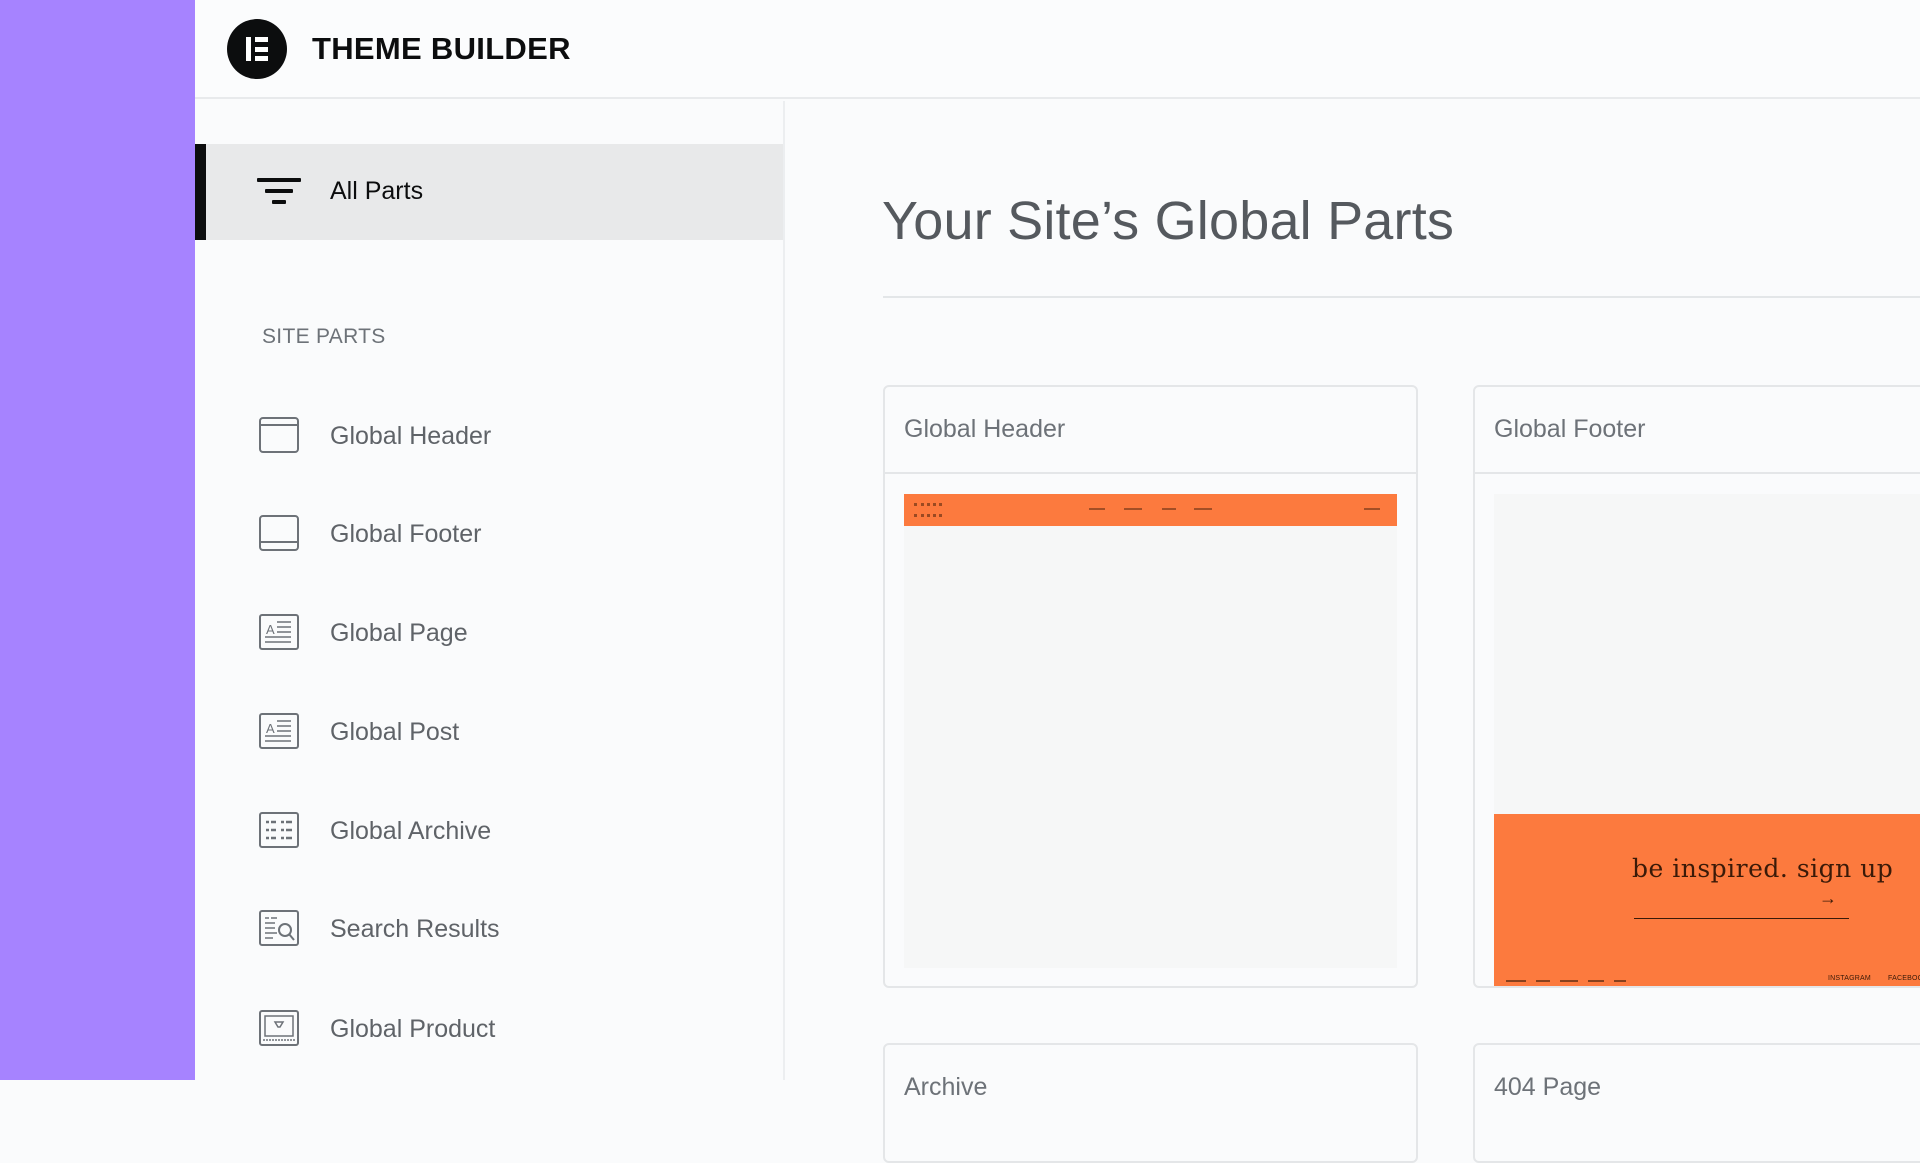 This screenshot has height=1163, width=1920. What do you see at coordinates (985, 429) in the screenshot?
I see `card-title: Global Header` at bounding box center [985, 429].